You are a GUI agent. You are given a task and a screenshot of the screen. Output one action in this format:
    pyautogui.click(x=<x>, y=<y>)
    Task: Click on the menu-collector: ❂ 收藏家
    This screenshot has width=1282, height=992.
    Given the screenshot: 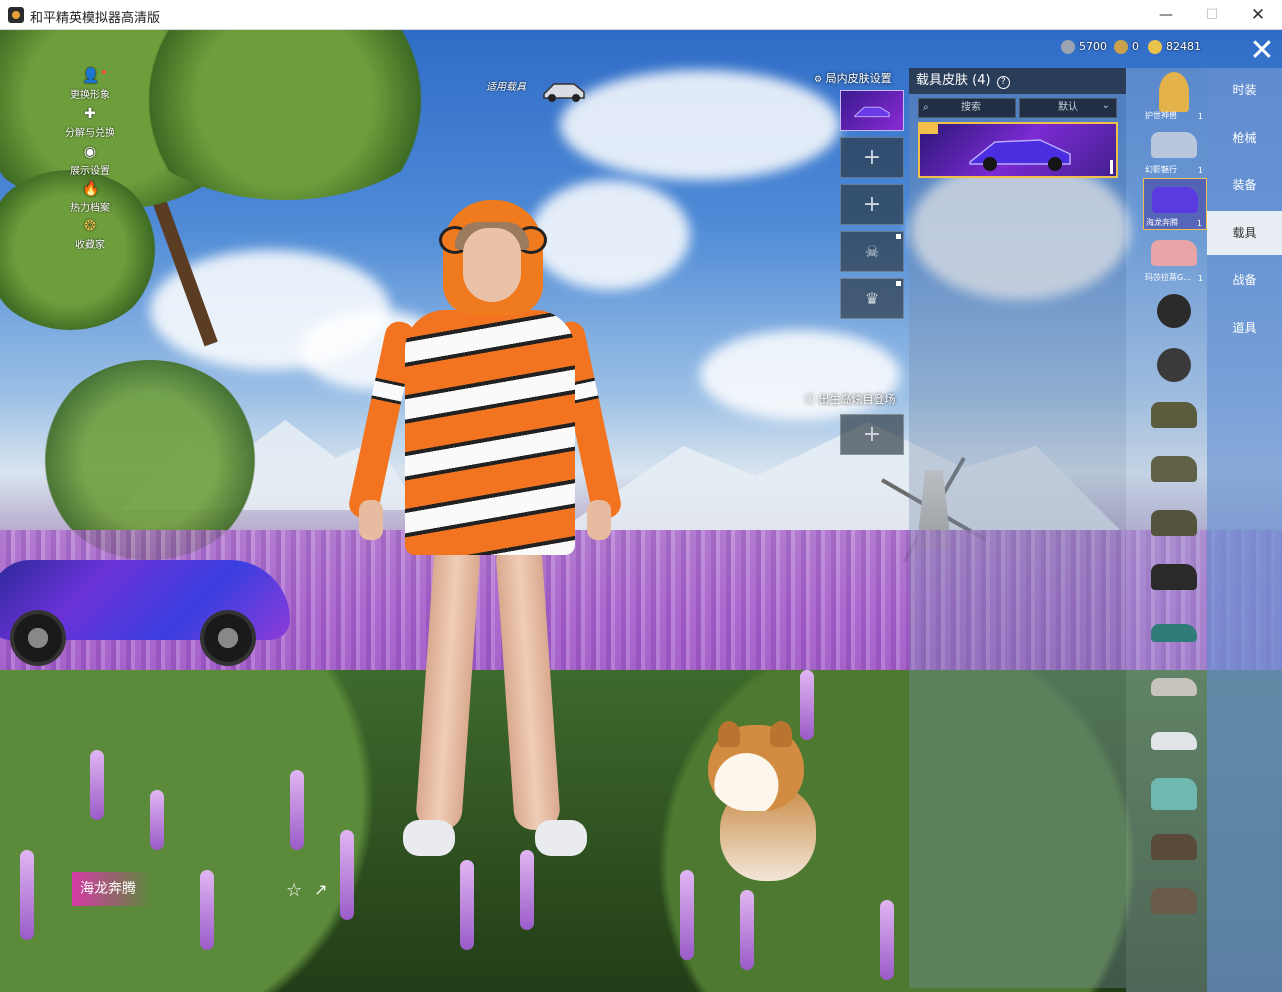 What is the action you would take?
    pyautogui.click(x=90, y=234)
    